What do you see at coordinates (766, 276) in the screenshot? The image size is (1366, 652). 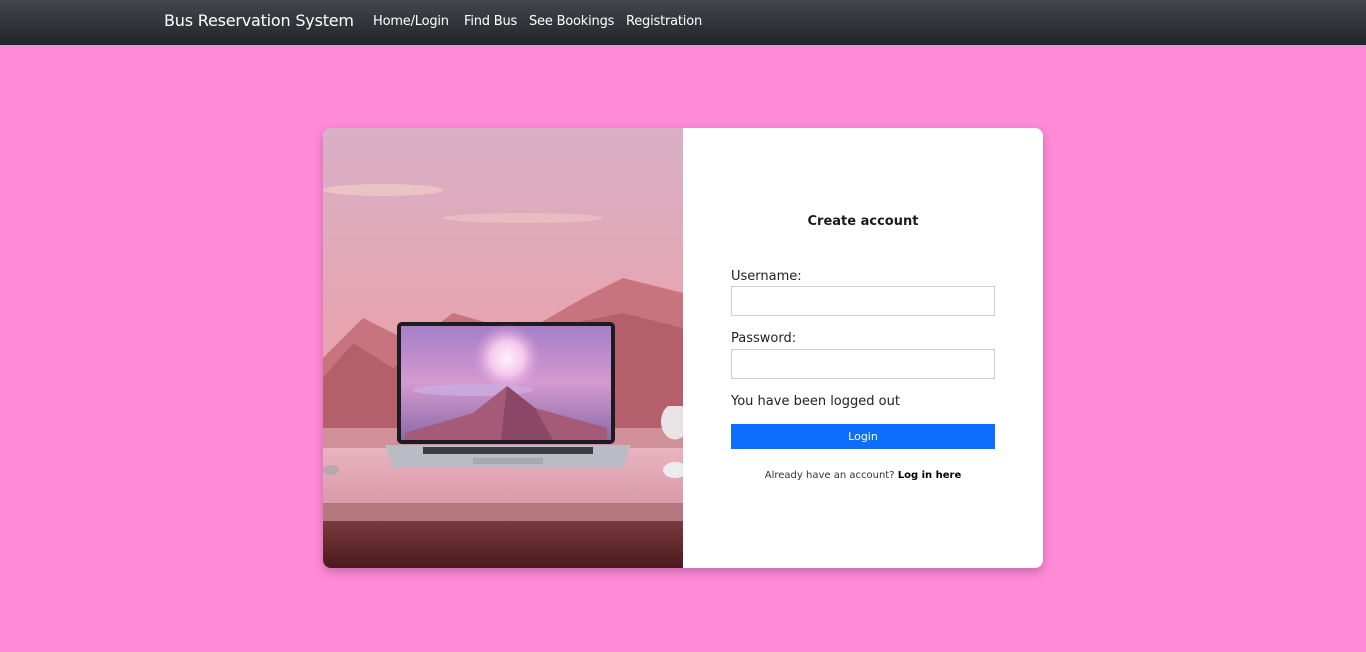 I see `username-label: Username:` at bounding box center [766, 276].